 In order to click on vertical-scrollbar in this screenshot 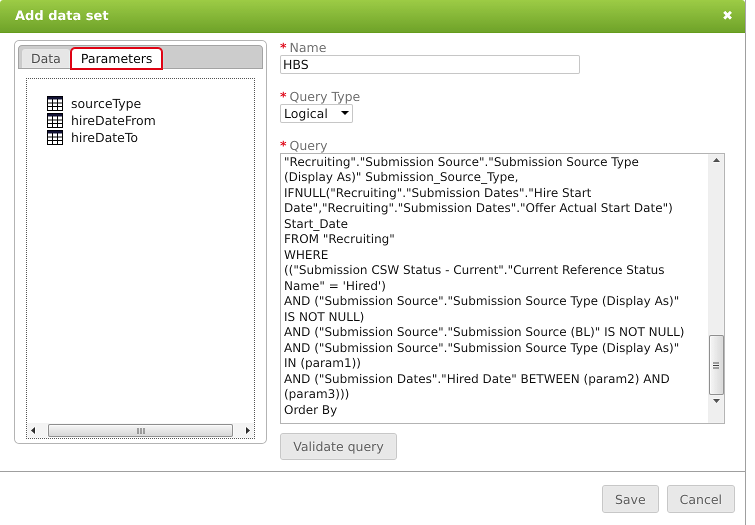, I will do `click(716, 288)`.